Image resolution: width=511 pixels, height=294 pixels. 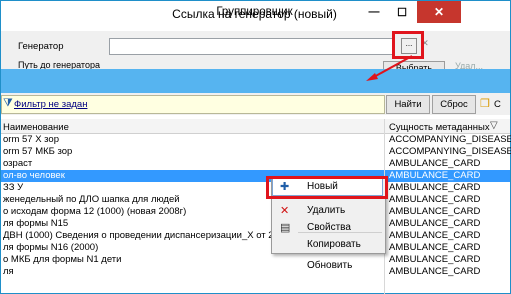 What do you see at coordinates (454, 104) in the screenshot?
I see `reset-button: Сброс` at bounding box center [454, 104].